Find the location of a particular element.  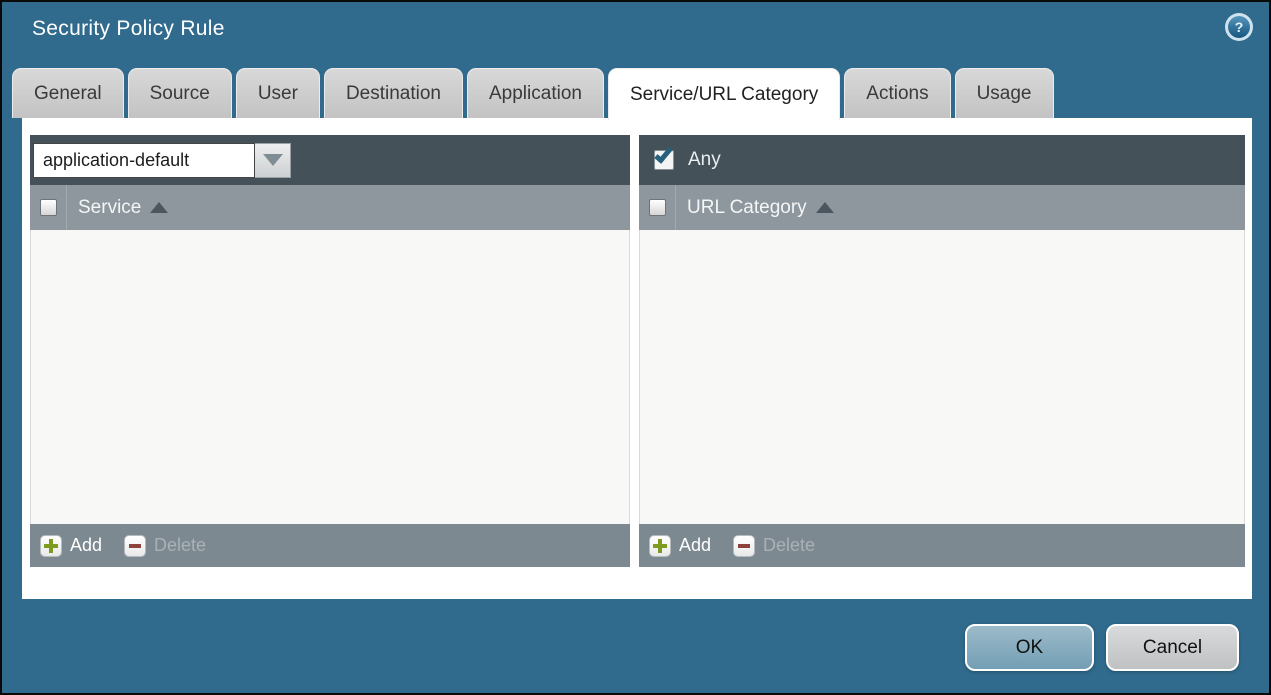

dialog-title: Security Policy Rule is located at coordinates (128, 28).